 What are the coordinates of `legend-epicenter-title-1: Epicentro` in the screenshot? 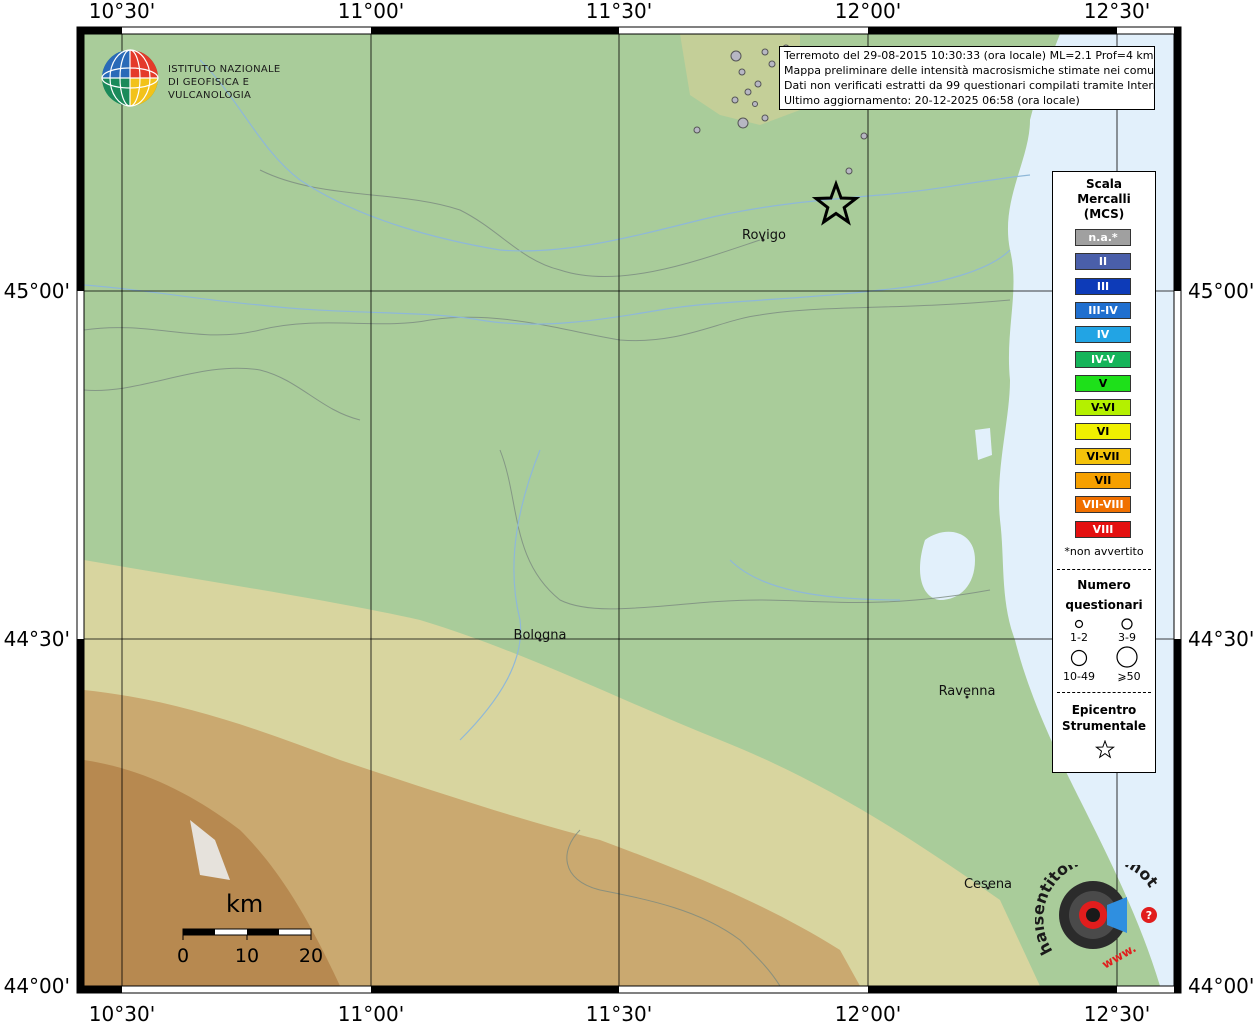 It's located at (1104, 710).